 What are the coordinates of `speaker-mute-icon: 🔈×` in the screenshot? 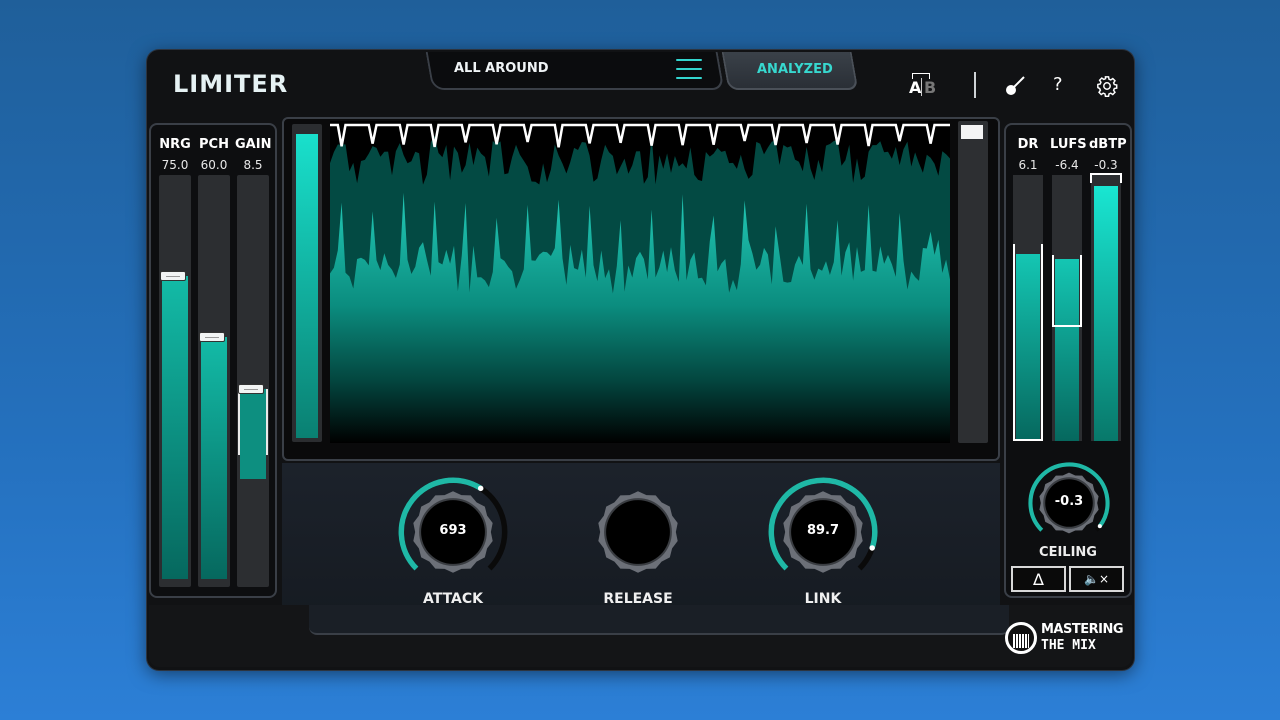 It's located at (1096, 579).